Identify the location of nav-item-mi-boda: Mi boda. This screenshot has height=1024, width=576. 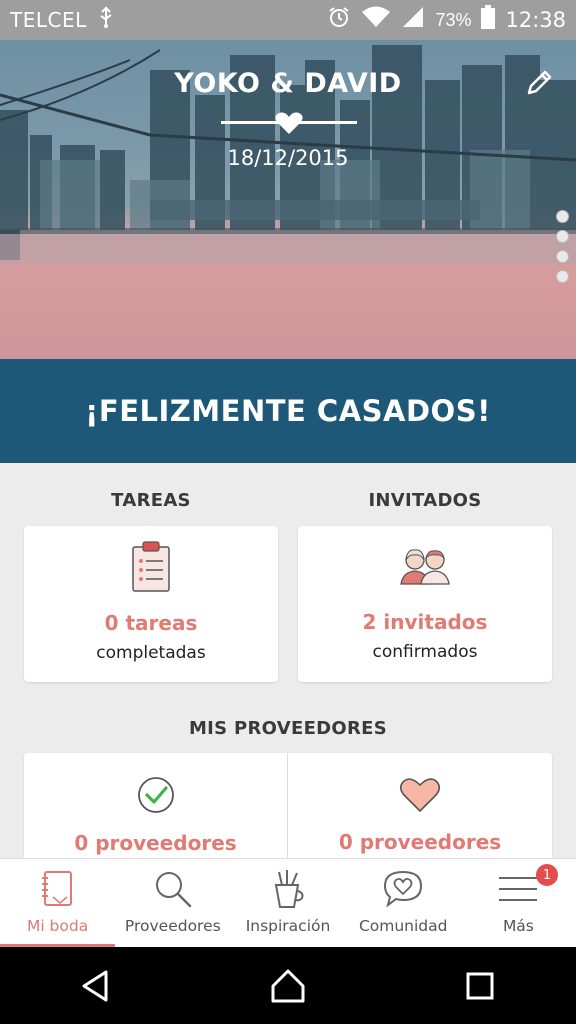
(58, 903).